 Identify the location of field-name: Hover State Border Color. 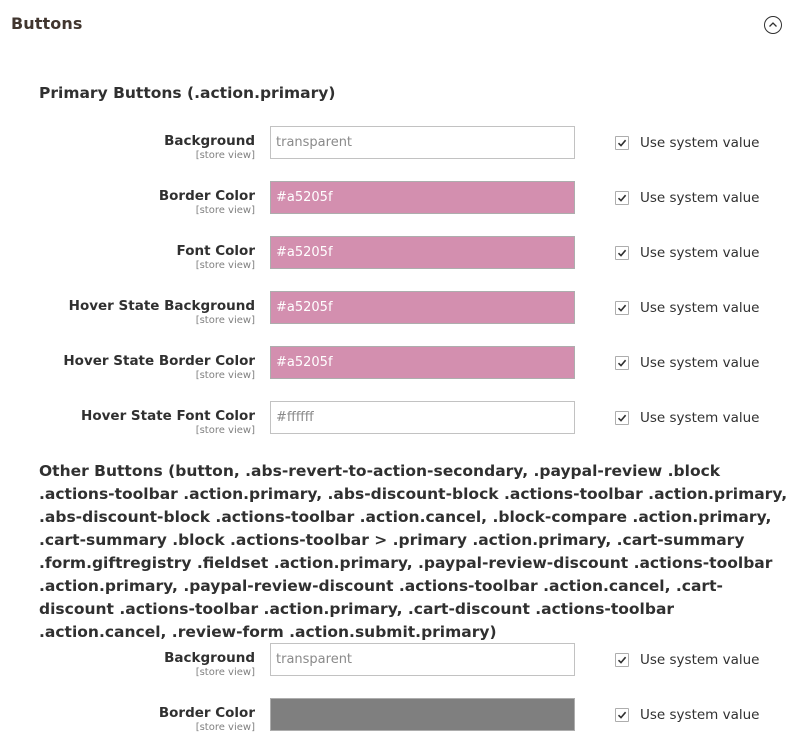
(159, 361).